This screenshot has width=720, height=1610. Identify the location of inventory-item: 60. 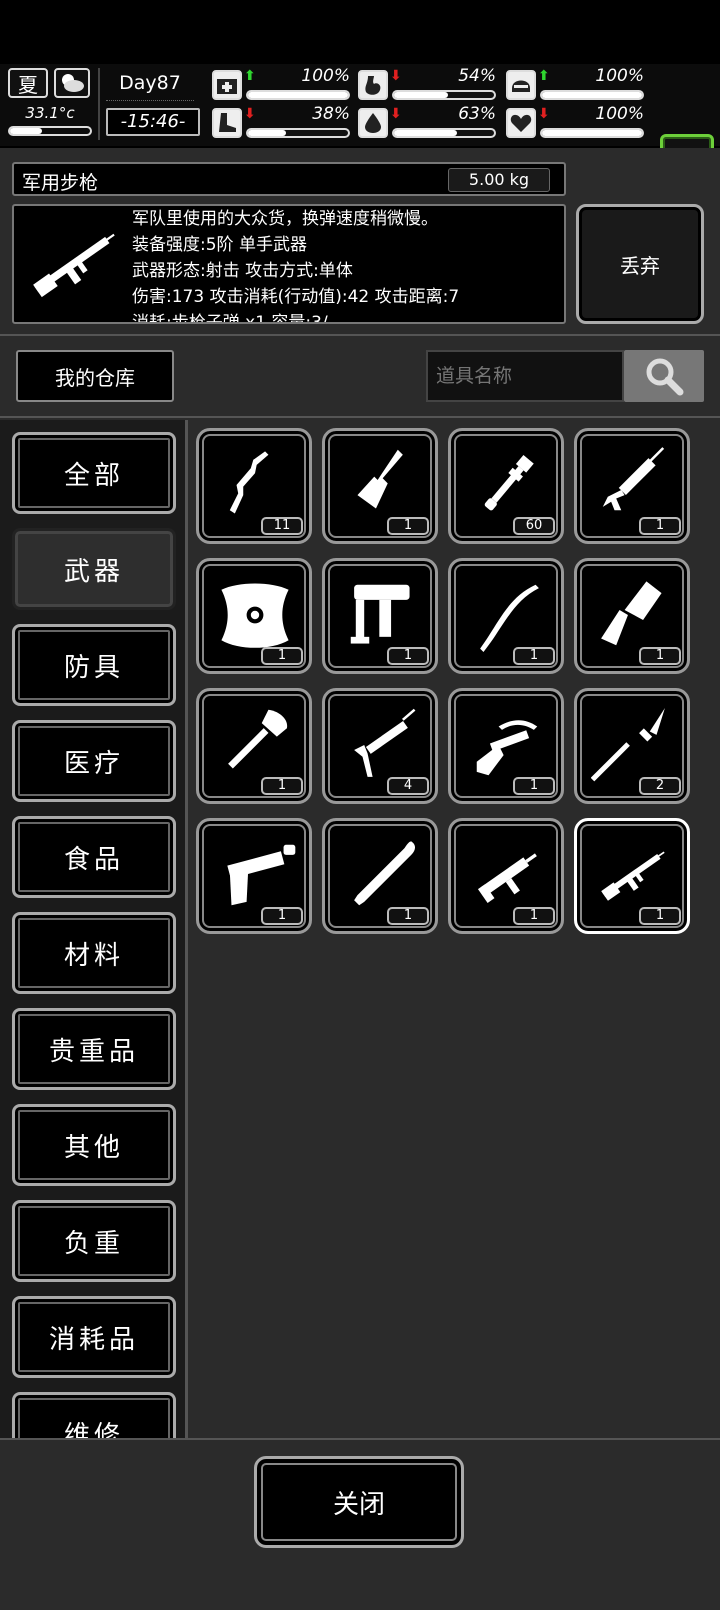
(506, 486).